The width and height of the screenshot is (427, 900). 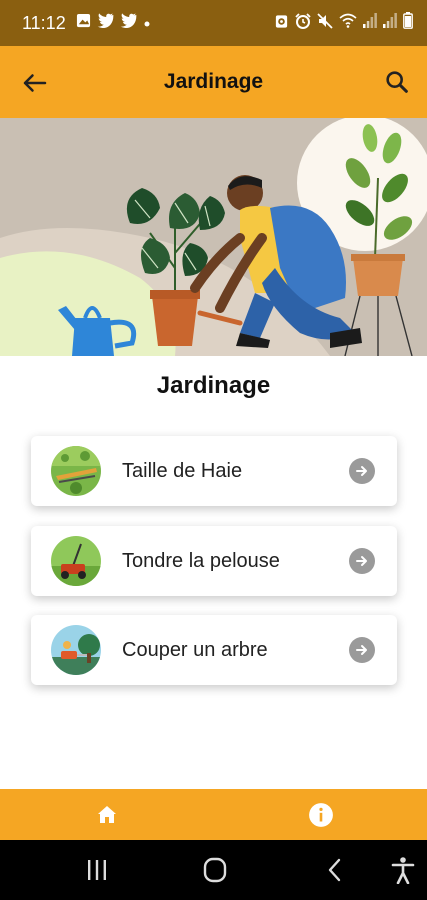 I want to click on status-bar: 11:12, so click(x=213, y=23).